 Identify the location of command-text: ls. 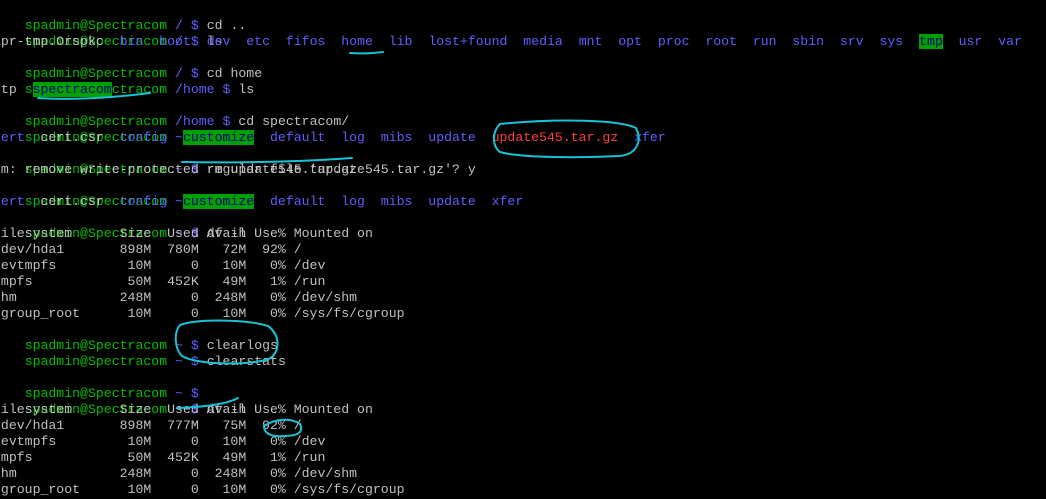
(246, 89).